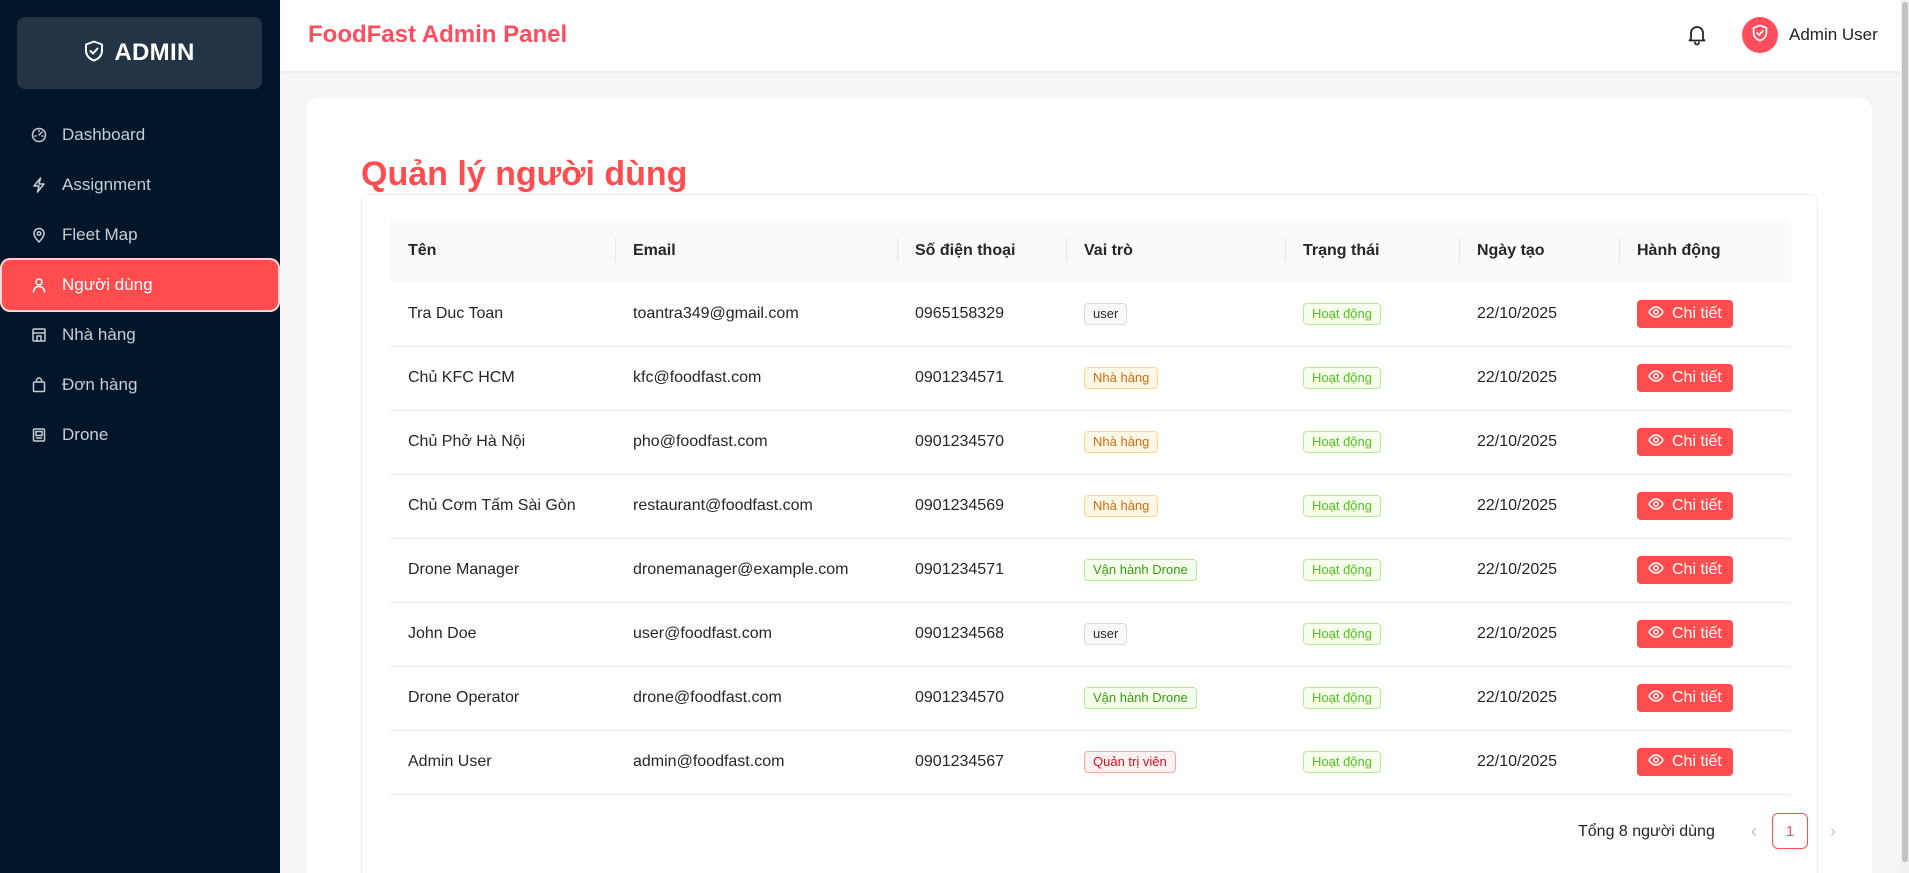 The height and width of the screenshot is (873, 1909). What do you see at coordinates (99, 334) in the screenshot?
I see `sidebar-item-label: Nhà hàng` at bounding box center [99, 334].